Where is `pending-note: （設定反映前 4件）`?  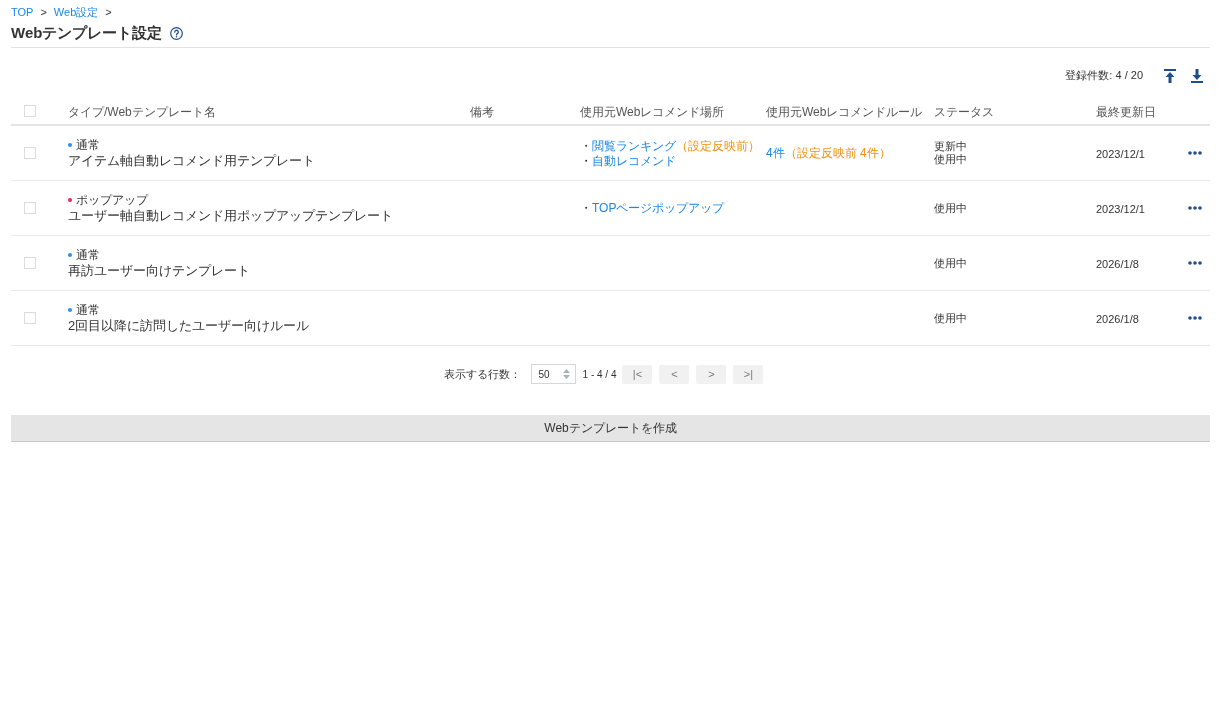 pending-note: （設定反映前 4件） is located at coordinates (837, 153).